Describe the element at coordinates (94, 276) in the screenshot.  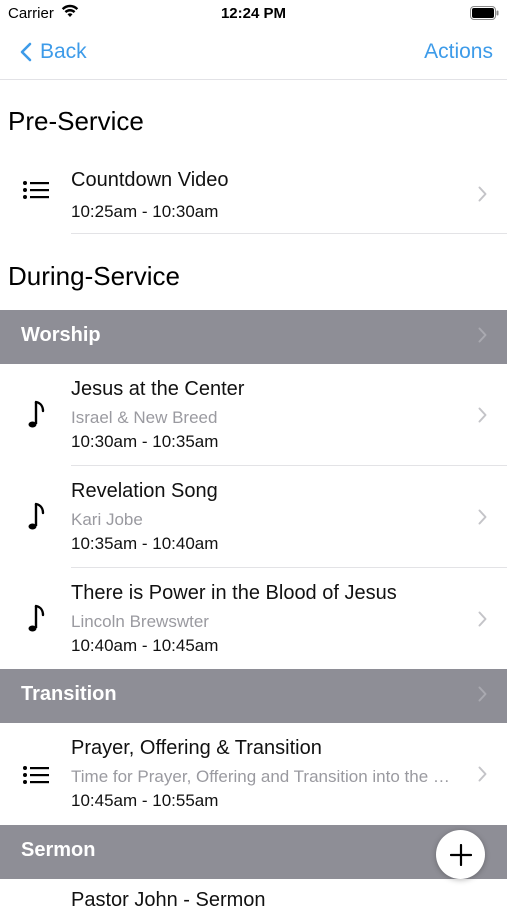
I see `section-title-during-service: During-Service` at that location.